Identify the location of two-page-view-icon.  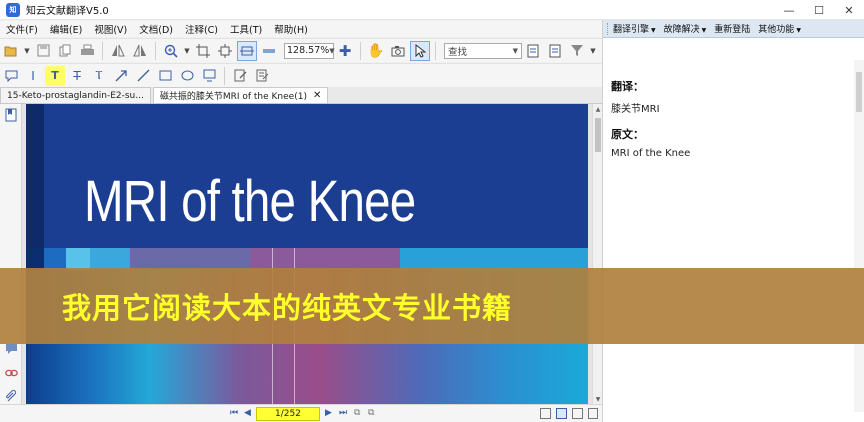
(577, 413).